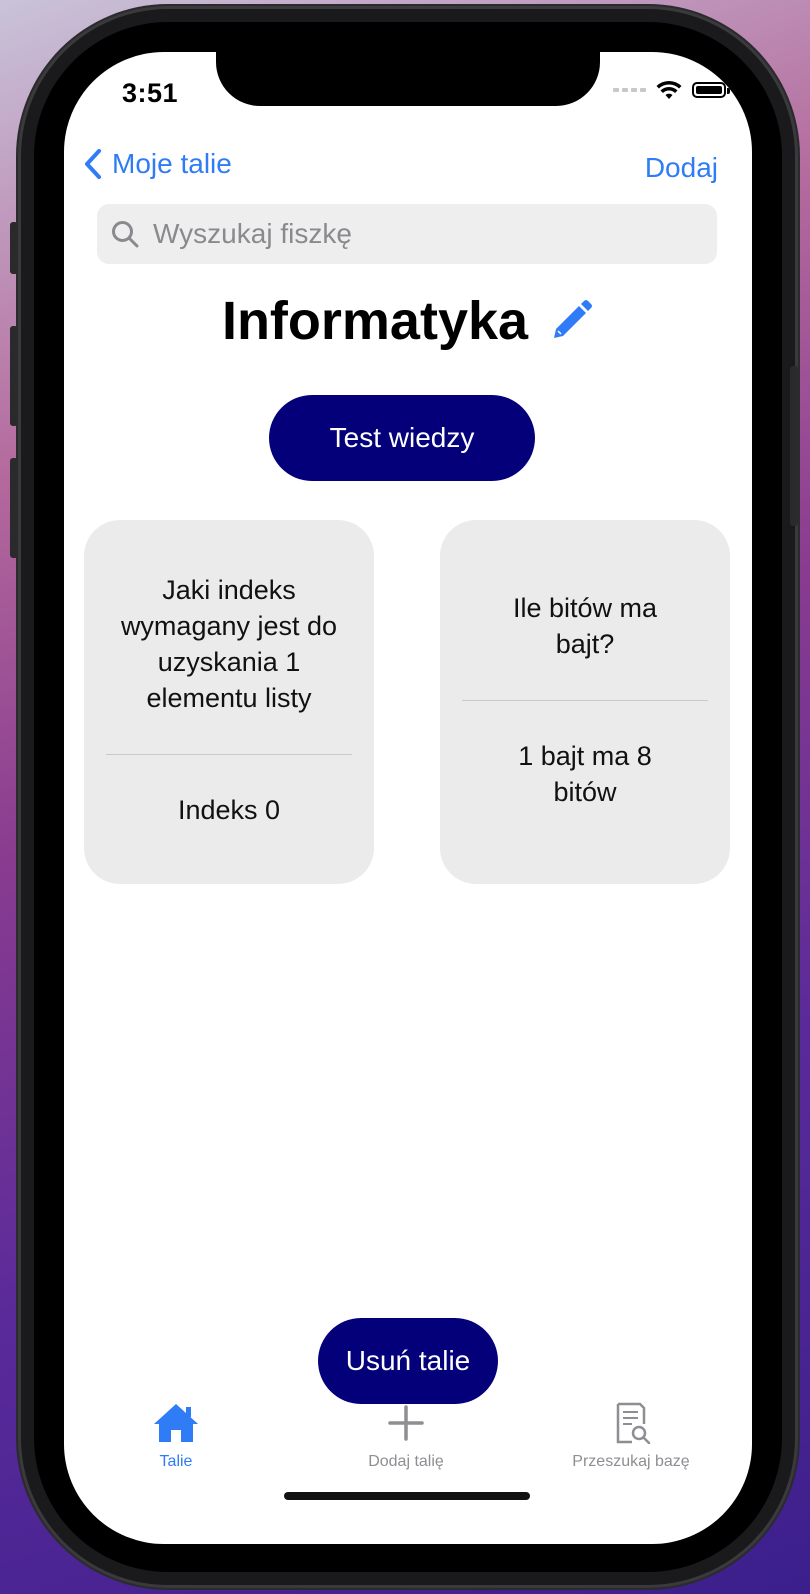  Describe the element at coordinates (423, 234) in the screenshot. I see `search-input` at that location.